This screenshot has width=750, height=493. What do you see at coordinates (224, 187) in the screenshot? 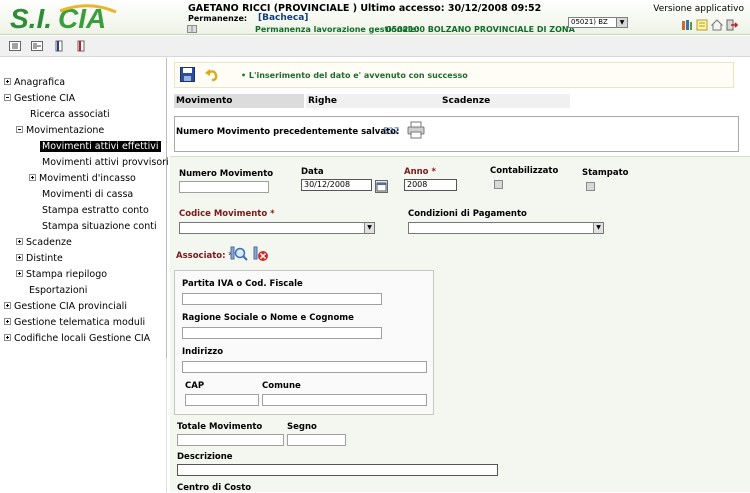
I see `numero-movimento-input` at bounding box center [224, 187].